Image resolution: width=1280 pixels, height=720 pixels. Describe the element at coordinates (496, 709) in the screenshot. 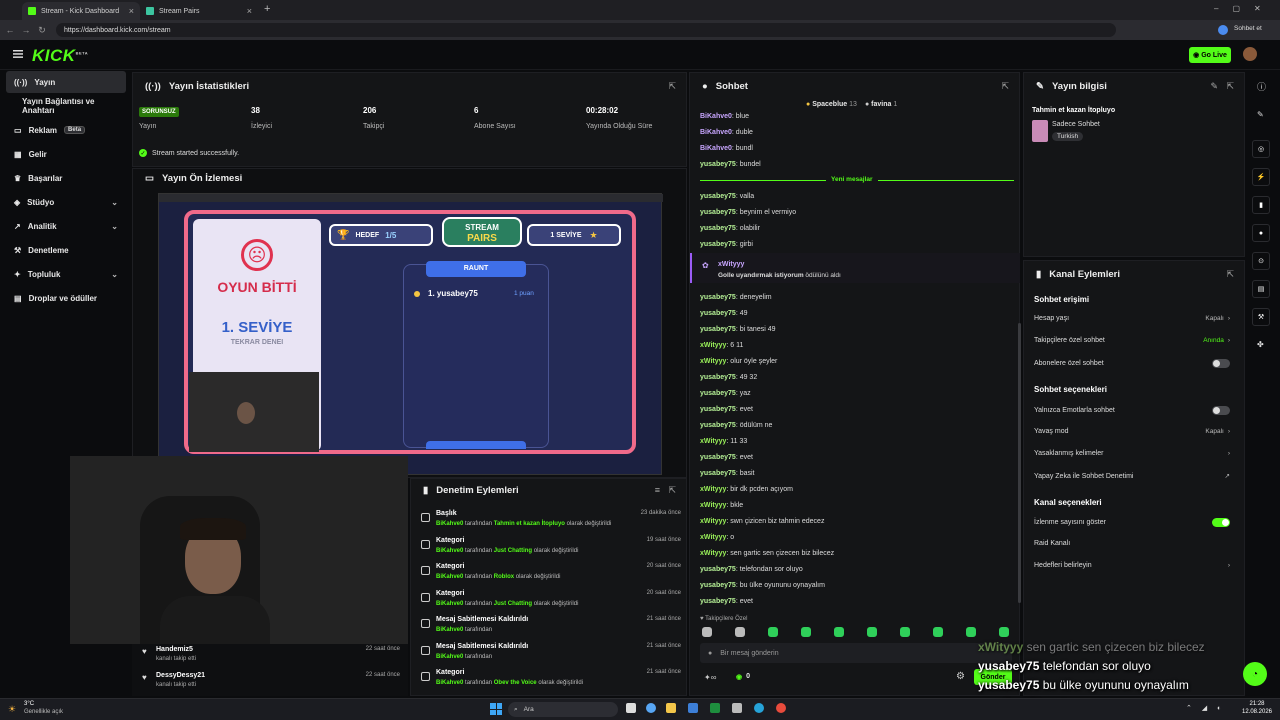

I see `windows-start-icon` at that location.